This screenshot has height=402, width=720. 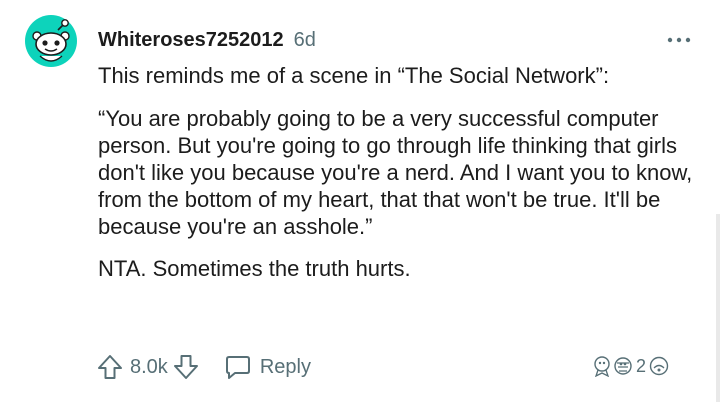 I want to click on reply-label: Reply, so click(x=285, y=366).